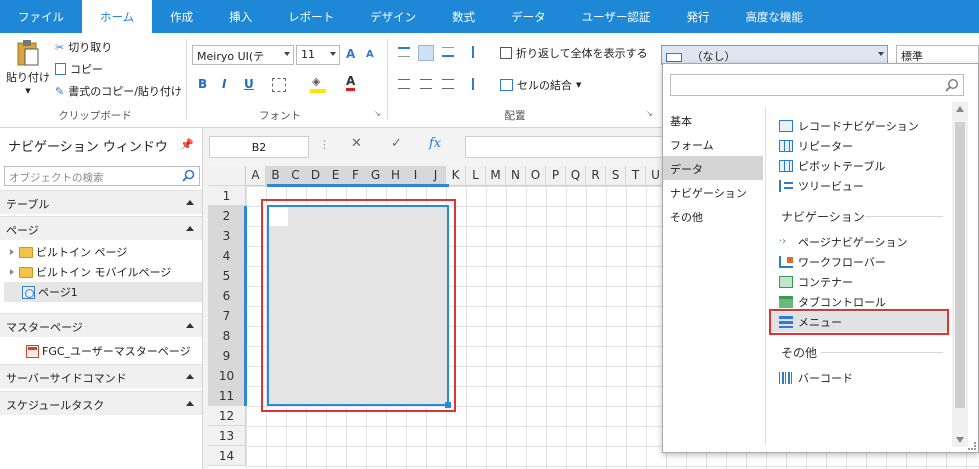 Image resolution: width=979 pixels, height=469 pixels. I want to click on scroll-up-icon, so click(960, 109).